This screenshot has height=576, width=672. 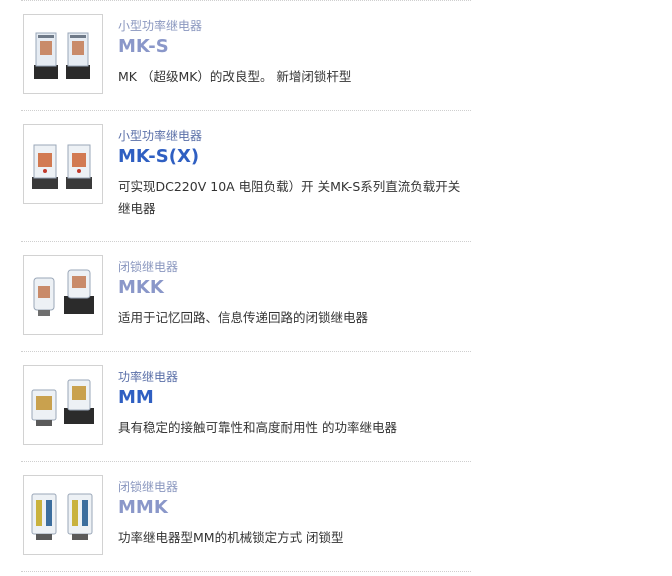 I want to click on product-image-link-mkk, so click(x=63, y=295).